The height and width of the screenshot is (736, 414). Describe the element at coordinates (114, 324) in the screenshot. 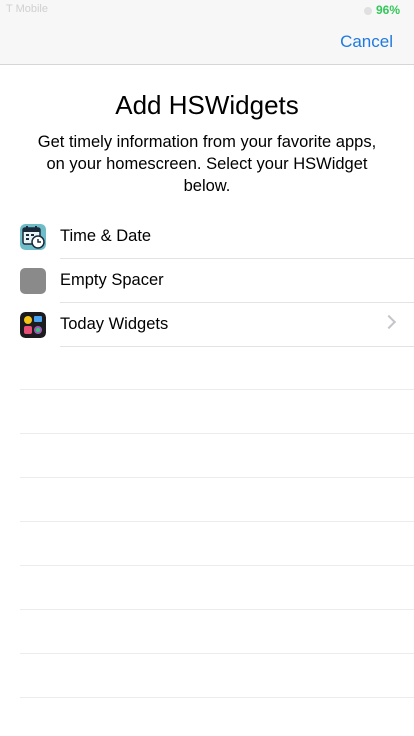

I see `list-item-label: Today Widgets` at that location.